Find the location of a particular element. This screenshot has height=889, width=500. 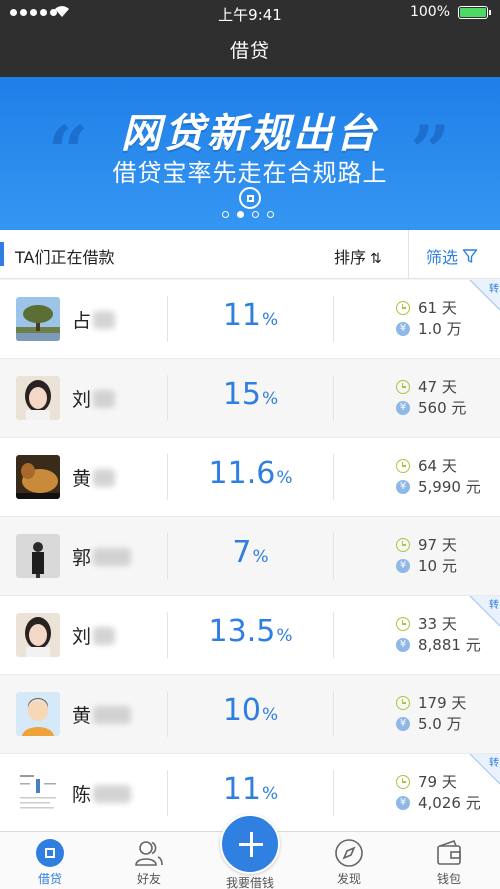

loan-term-value: 61 天 is located at coordinates (437, 308).